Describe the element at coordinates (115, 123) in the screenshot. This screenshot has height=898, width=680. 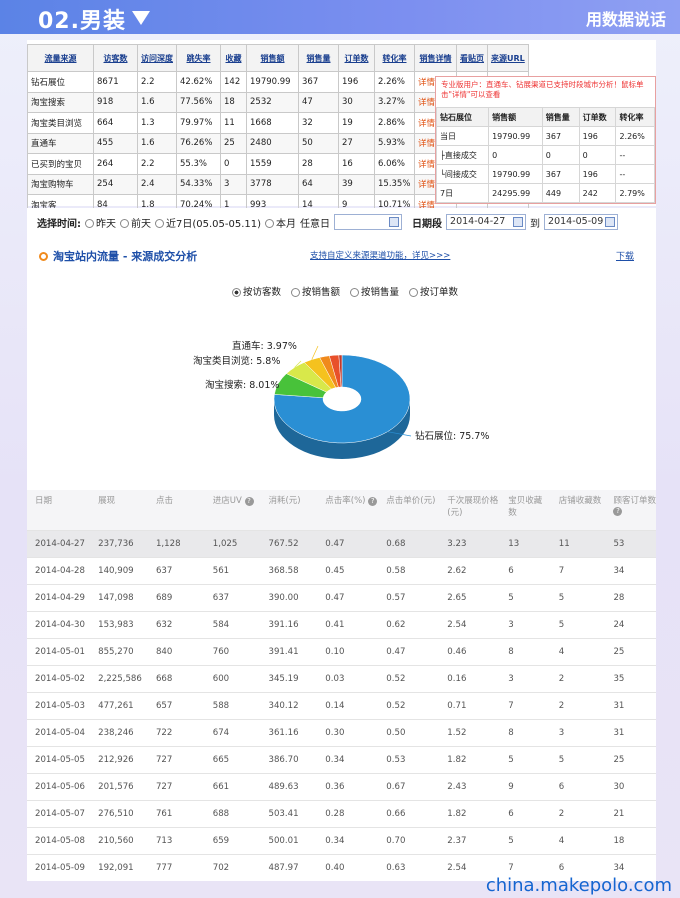
I see `table-cell: 664` at that location.